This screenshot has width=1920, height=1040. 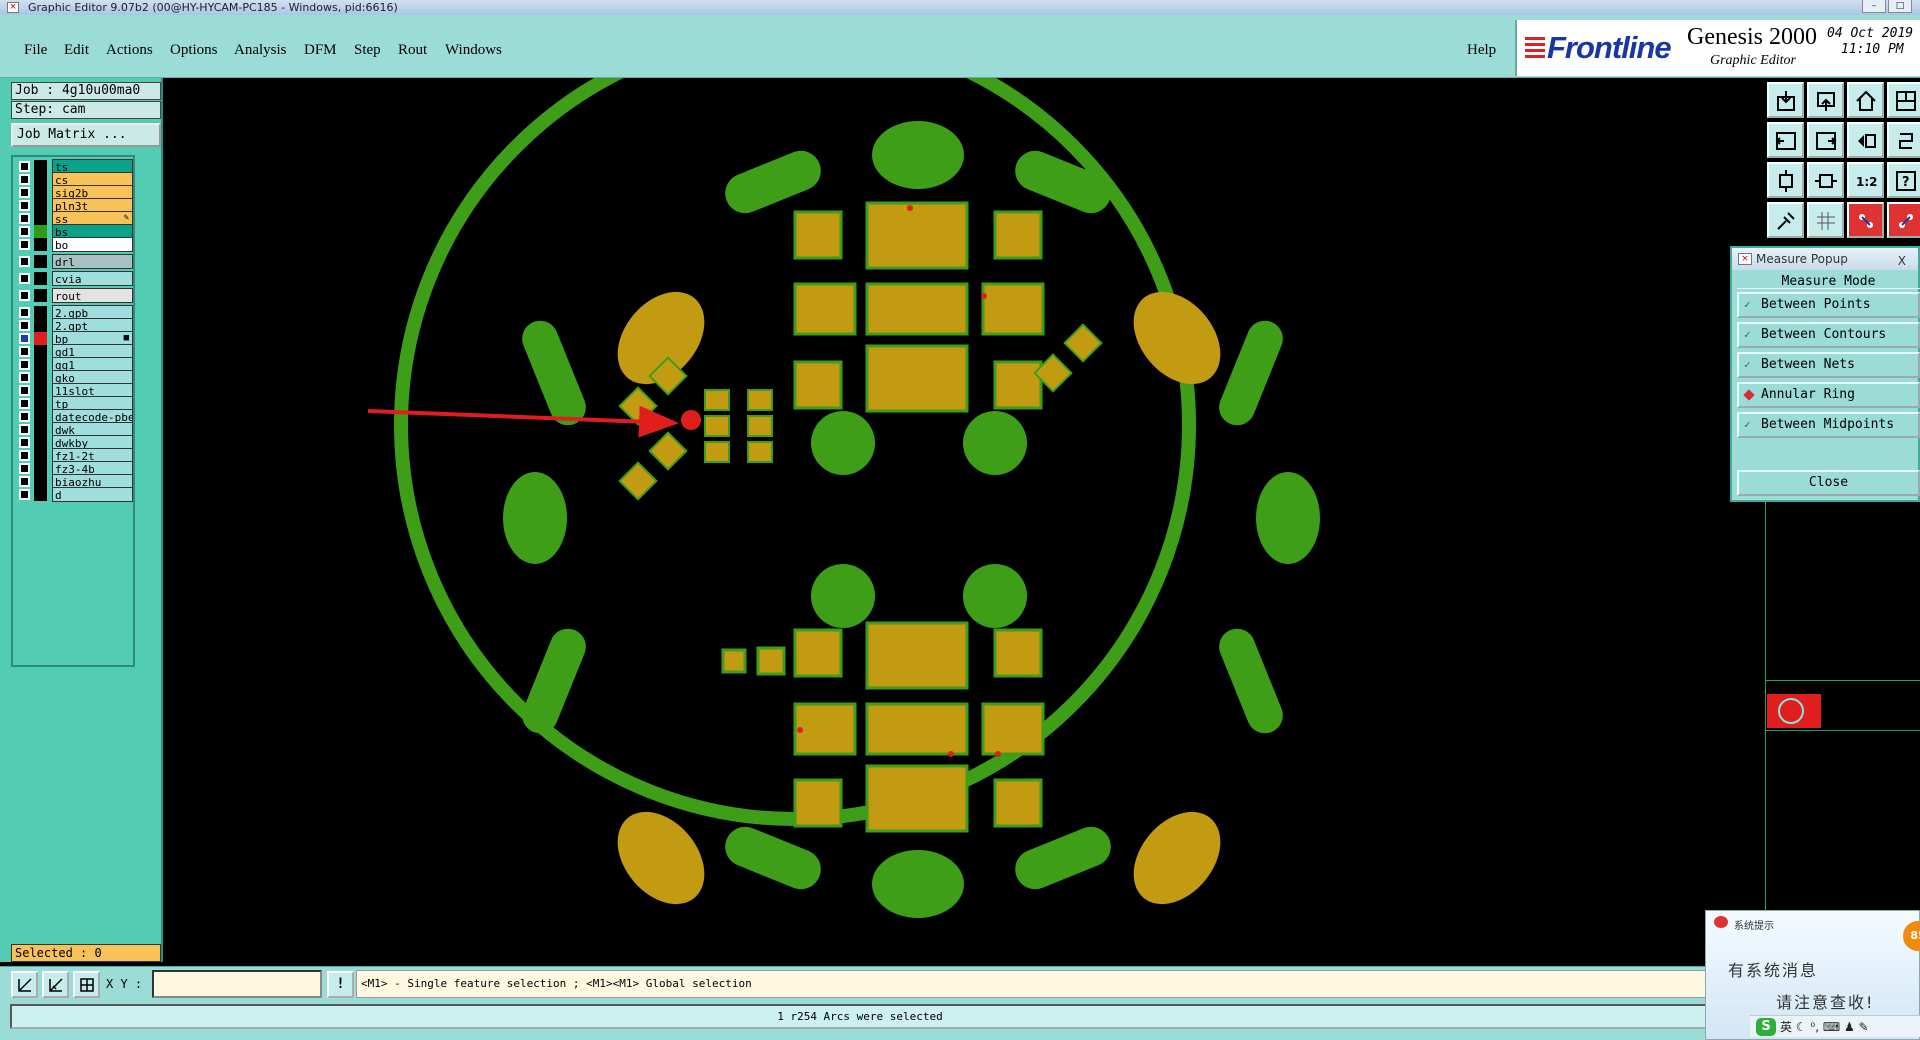 What do you see at coordinates (194, 50) in the screenshot?
I see `menu-options: Options` at bounding box center [194, 50].